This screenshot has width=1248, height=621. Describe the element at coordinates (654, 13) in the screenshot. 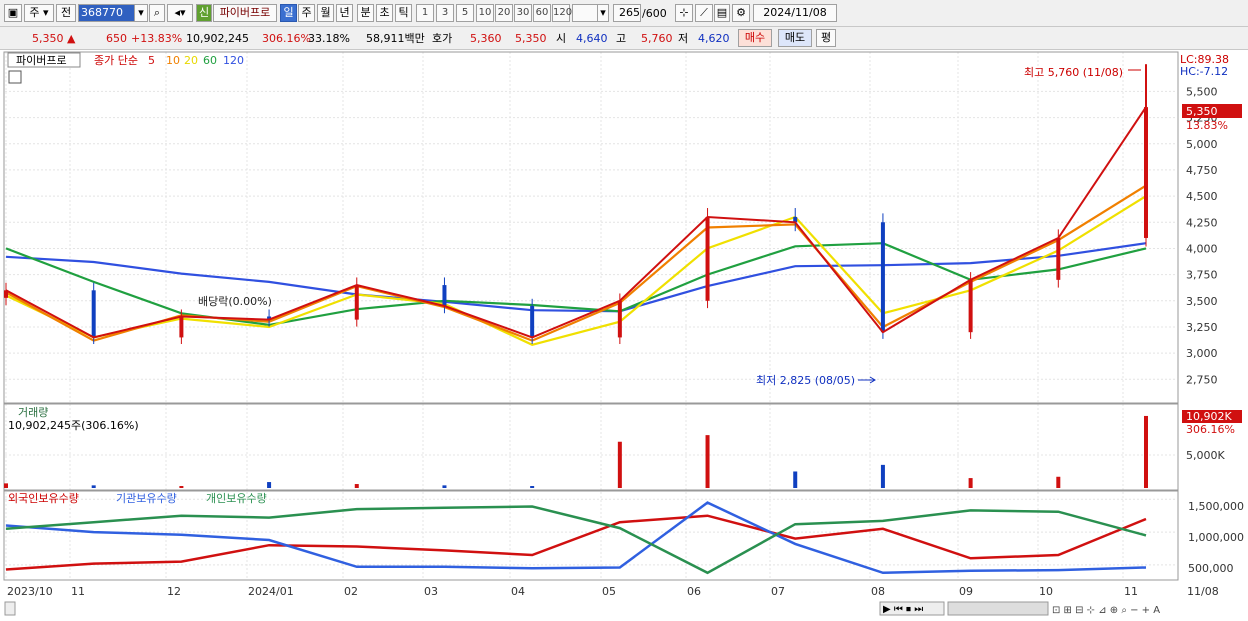

I see `count-max: /600` at that location.